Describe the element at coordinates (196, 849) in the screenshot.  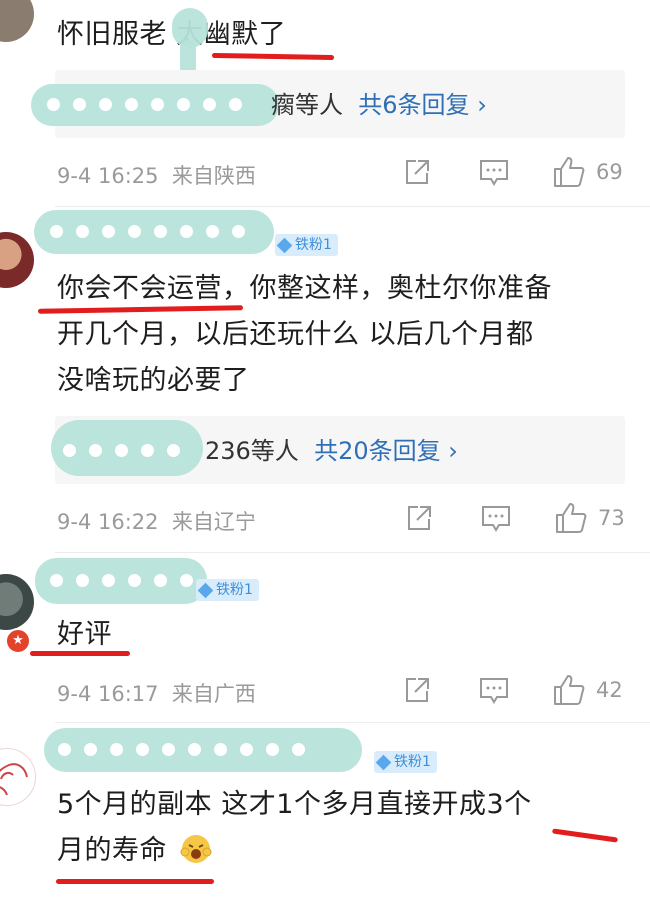
I see `laugh-emoji-icon` at that location.